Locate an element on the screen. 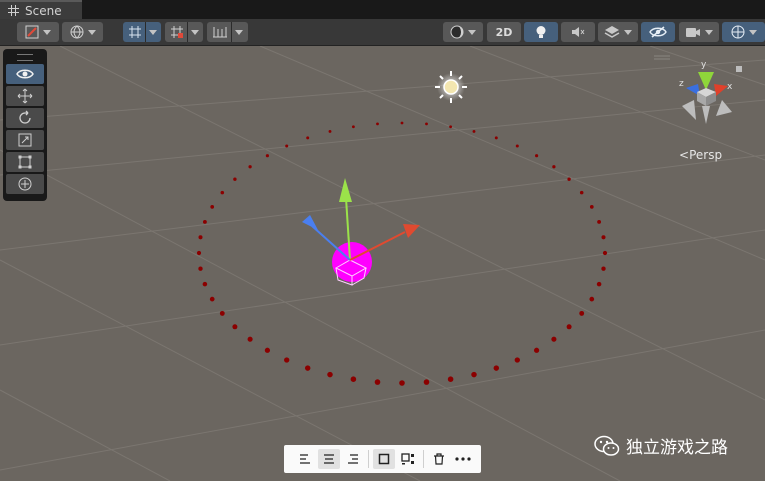 This screenshot has width=765, height=481. audio-toggle-button is located at coordinates (578, 32).